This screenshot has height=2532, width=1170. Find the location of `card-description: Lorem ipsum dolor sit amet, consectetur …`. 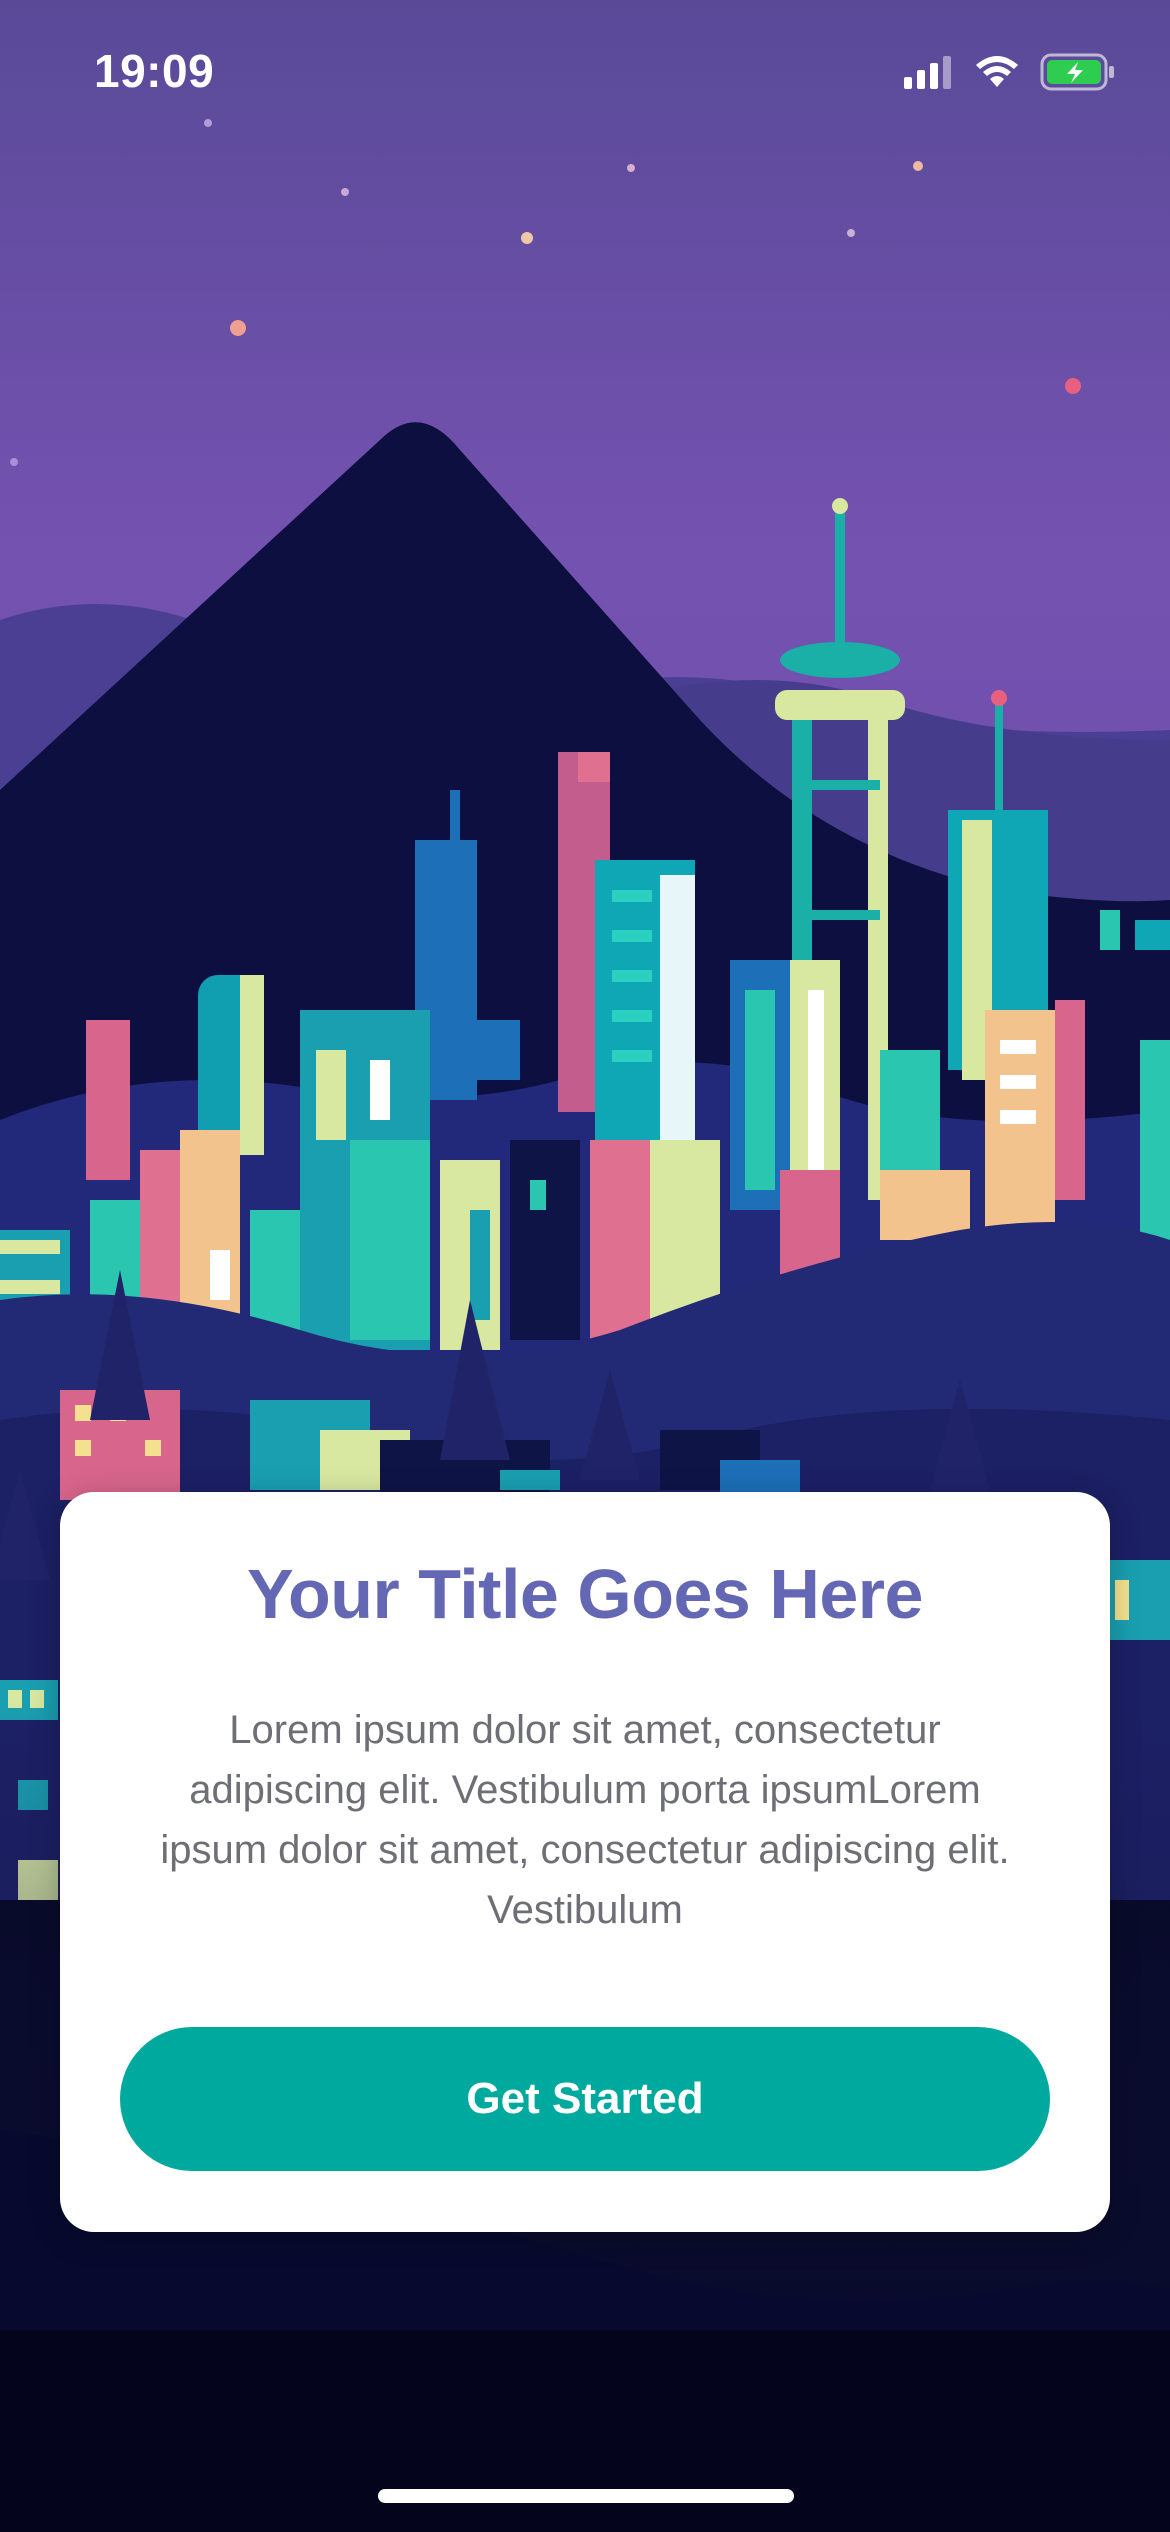

card-description: Lorem ipsum dolor sit amet, consectetur … is located at coordinates (585, 1820).